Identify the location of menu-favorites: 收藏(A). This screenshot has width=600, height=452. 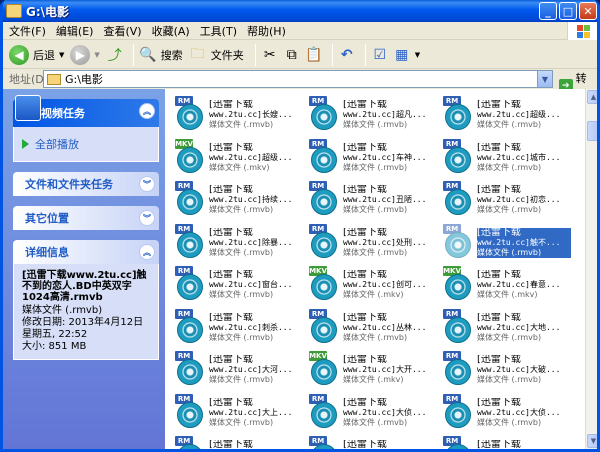
(171, 31).